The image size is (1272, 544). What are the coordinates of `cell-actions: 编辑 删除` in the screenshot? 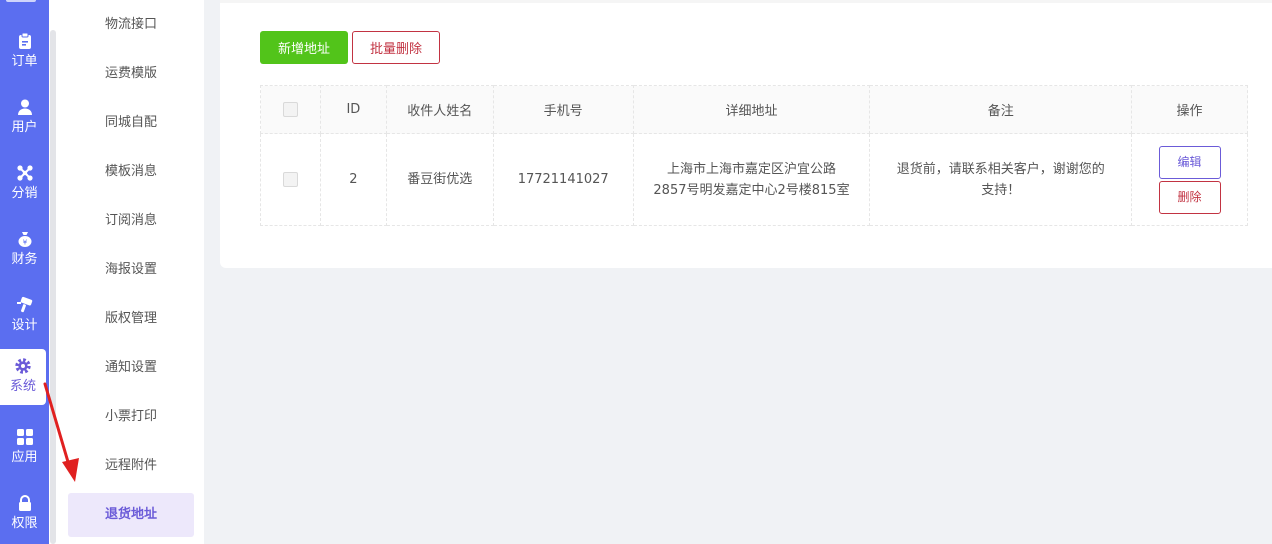 It's located at (1189, 179).